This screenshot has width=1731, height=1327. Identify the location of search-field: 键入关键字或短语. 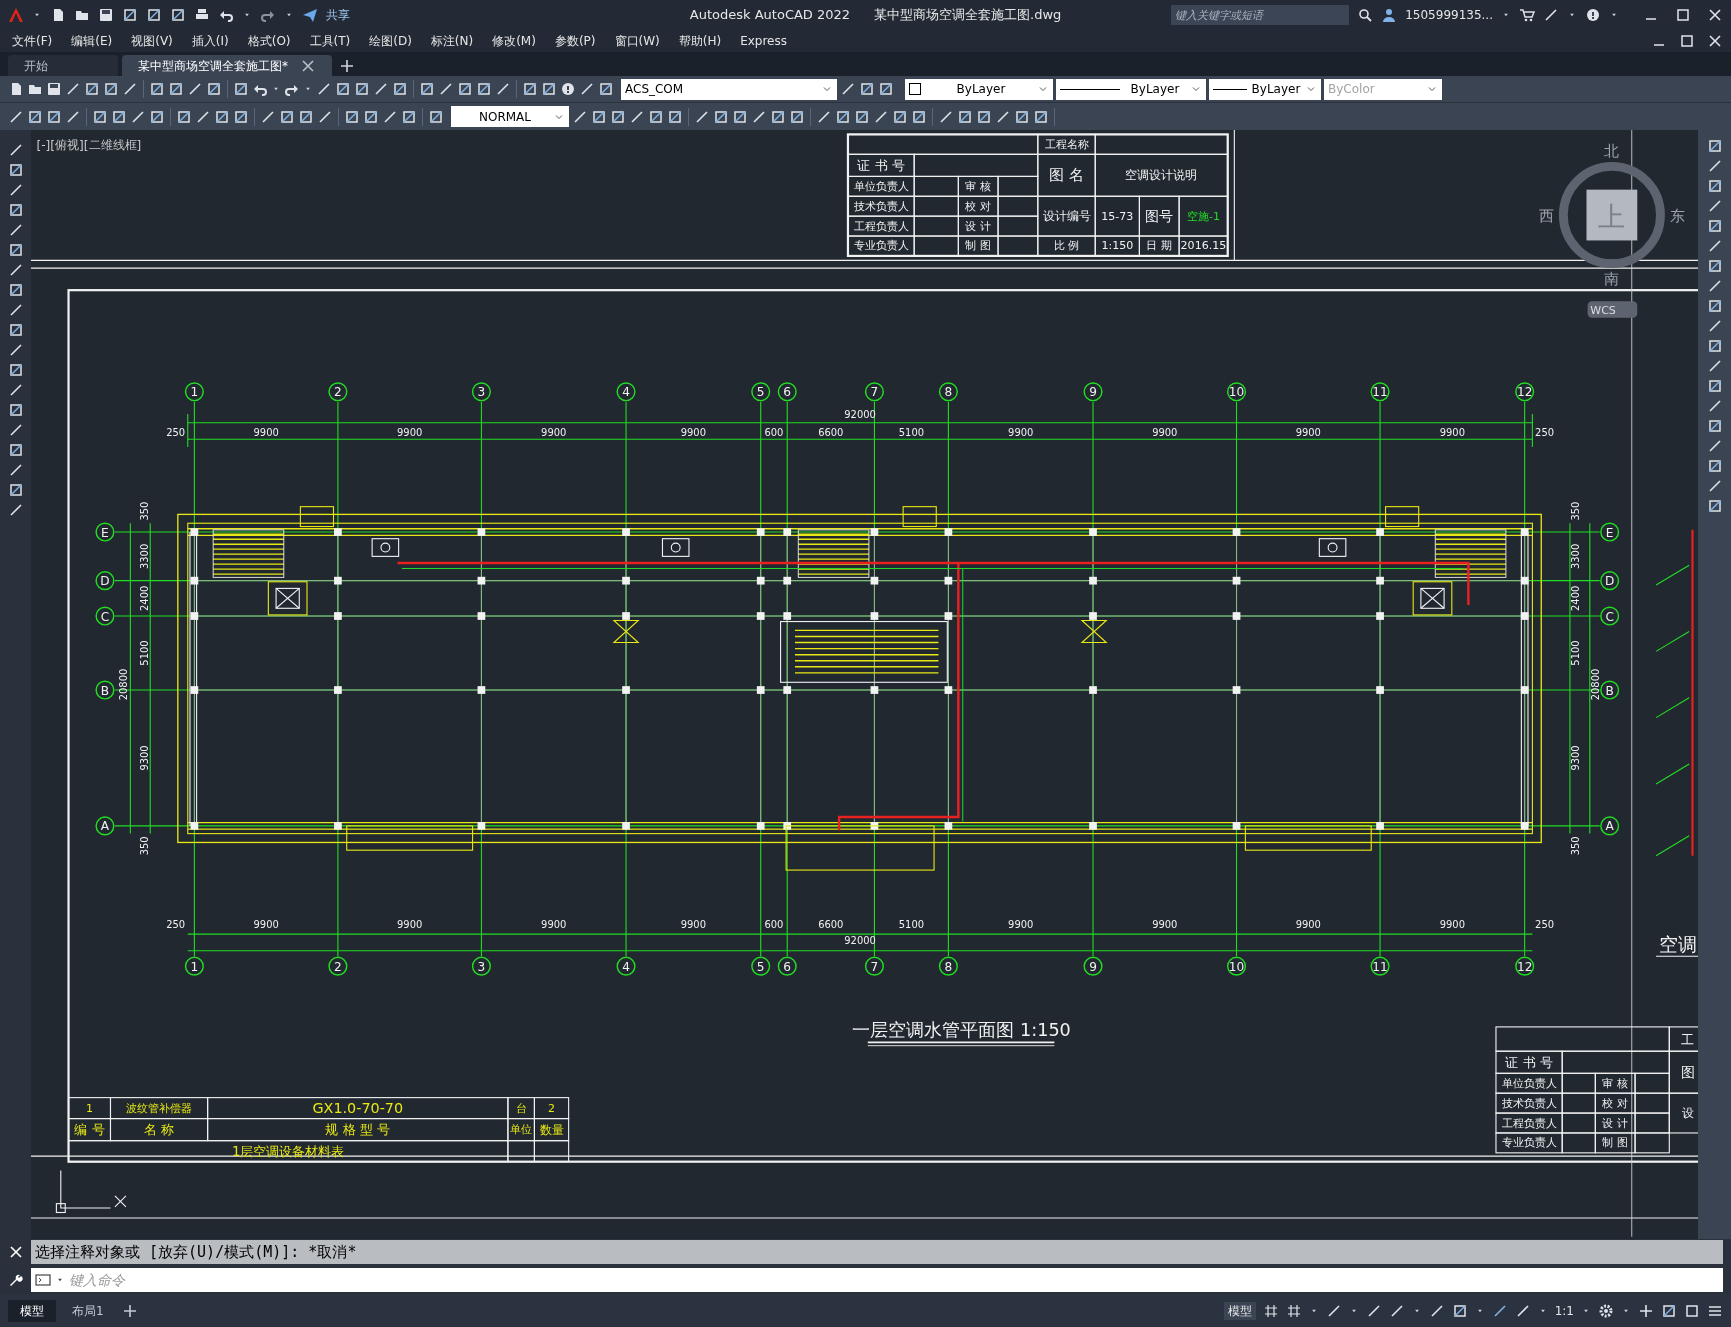
(1260, 15).